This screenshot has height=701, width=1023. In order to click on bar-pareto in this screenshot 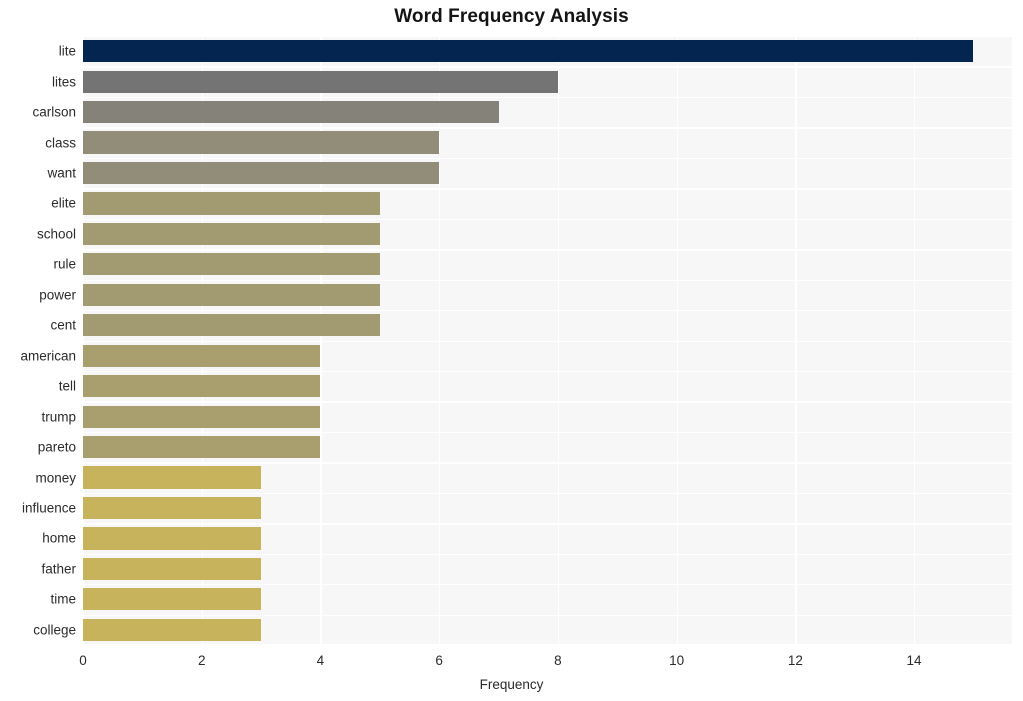, I will do `click(202, 447)`.